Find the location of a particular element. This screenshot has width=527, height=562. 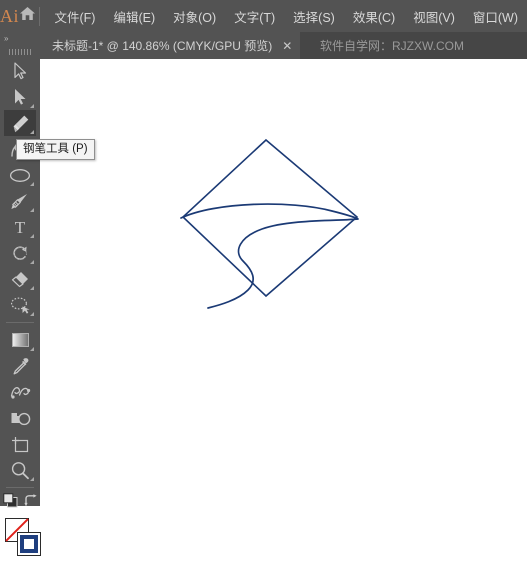

eraser-tool is located at coordinates (20, 279).